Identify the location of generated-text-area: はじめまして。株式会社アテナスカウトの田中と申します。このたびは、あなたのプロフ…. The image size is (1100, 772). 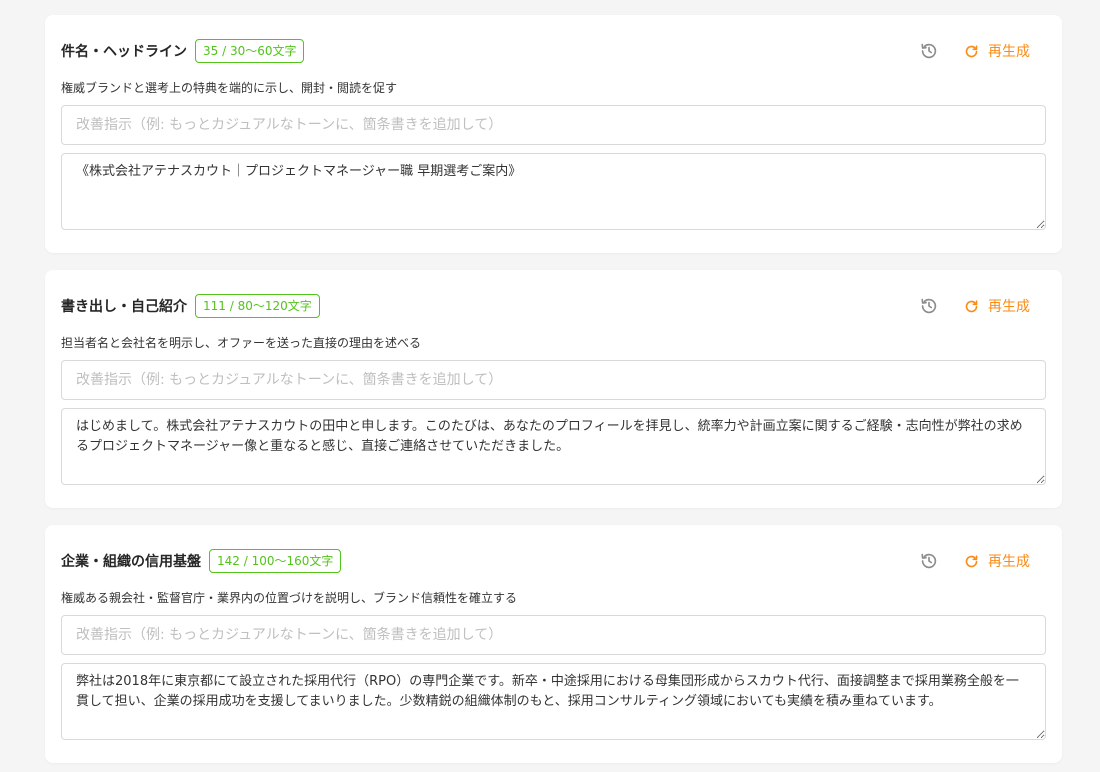
(553, 446).